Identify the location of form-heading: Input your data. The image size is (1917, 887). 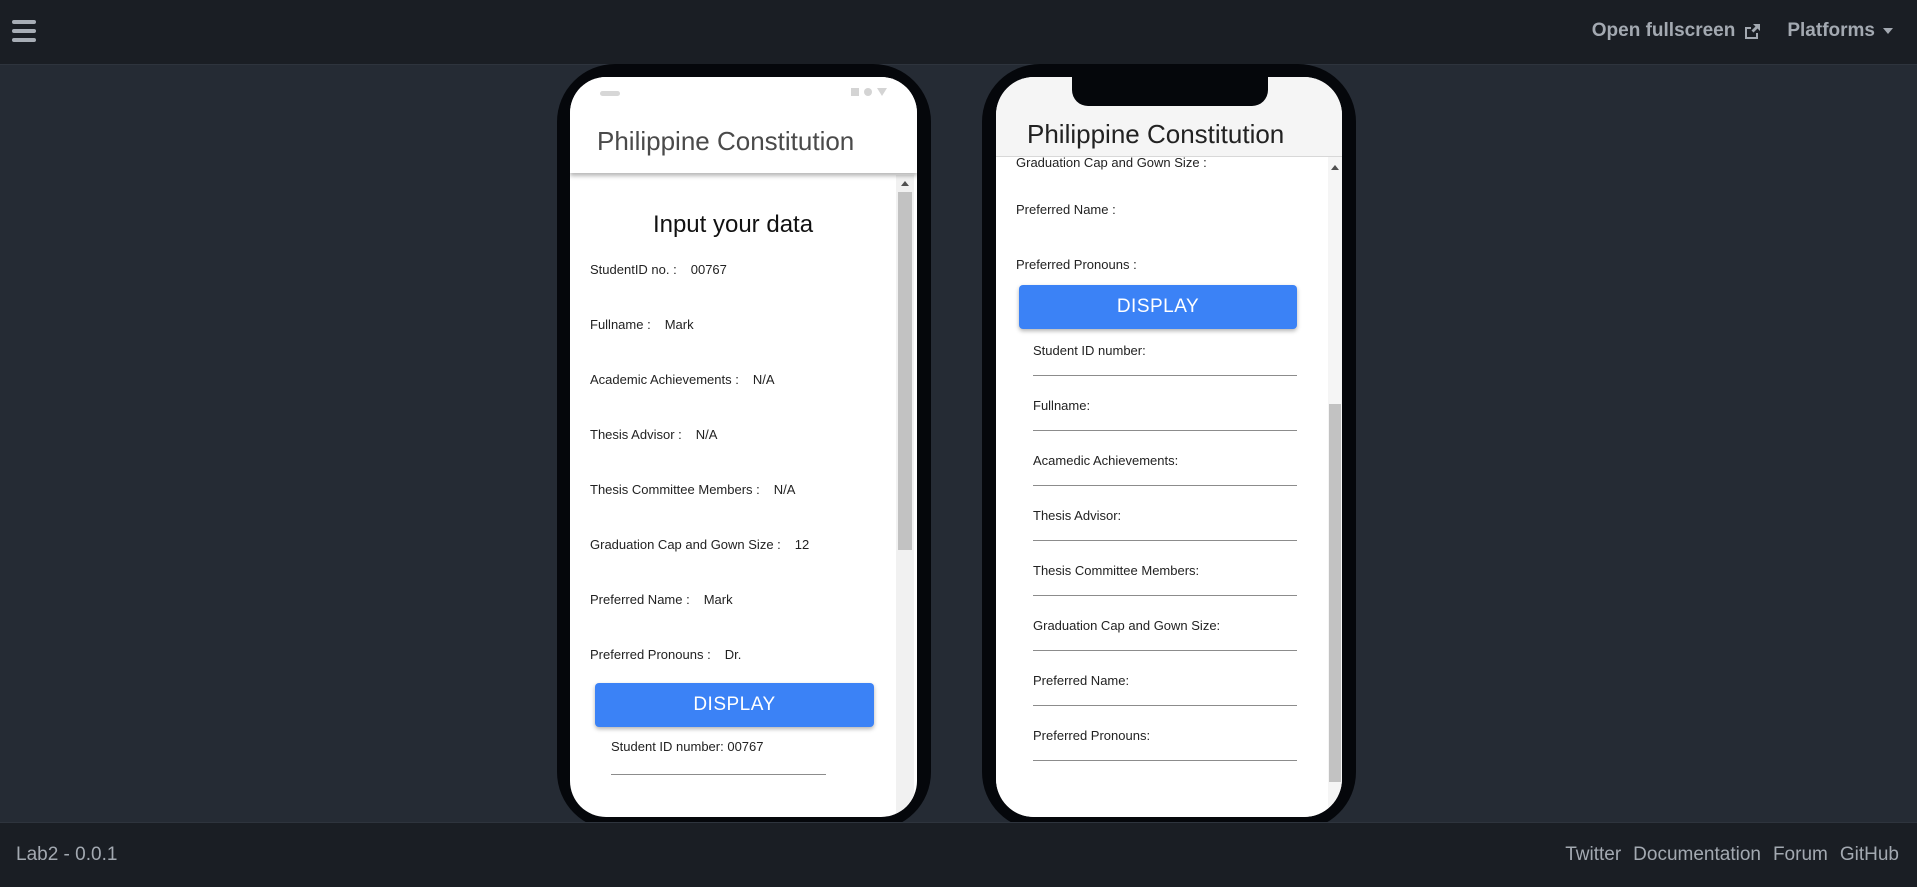
(733, 224).